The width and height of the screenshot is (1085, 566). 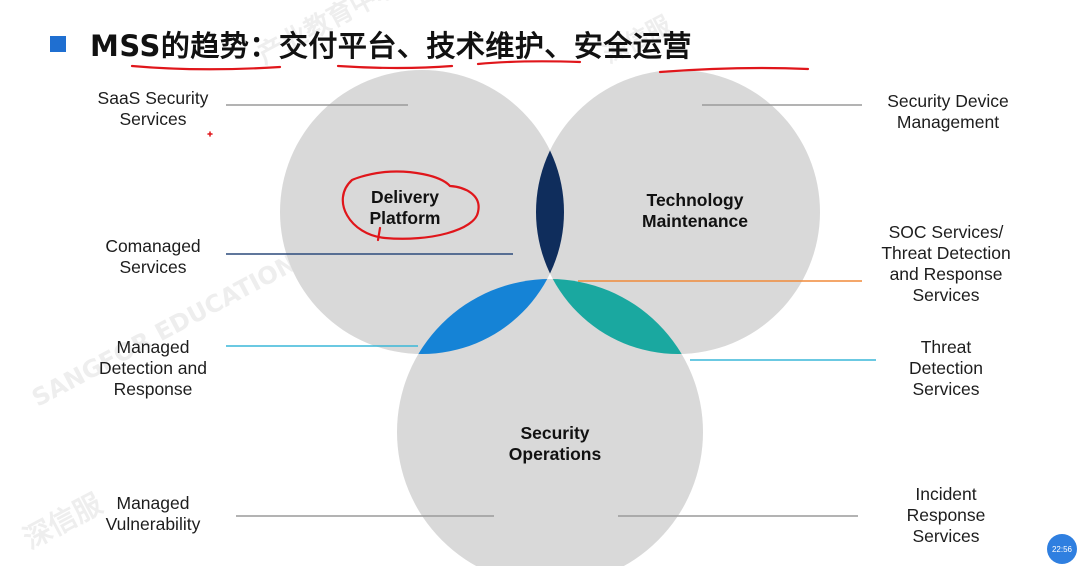 What do you see at coordinates (948, 111) in the screenshot?
I see `label-security-device-management: Security Device Management` at bounding box center [948, 111].